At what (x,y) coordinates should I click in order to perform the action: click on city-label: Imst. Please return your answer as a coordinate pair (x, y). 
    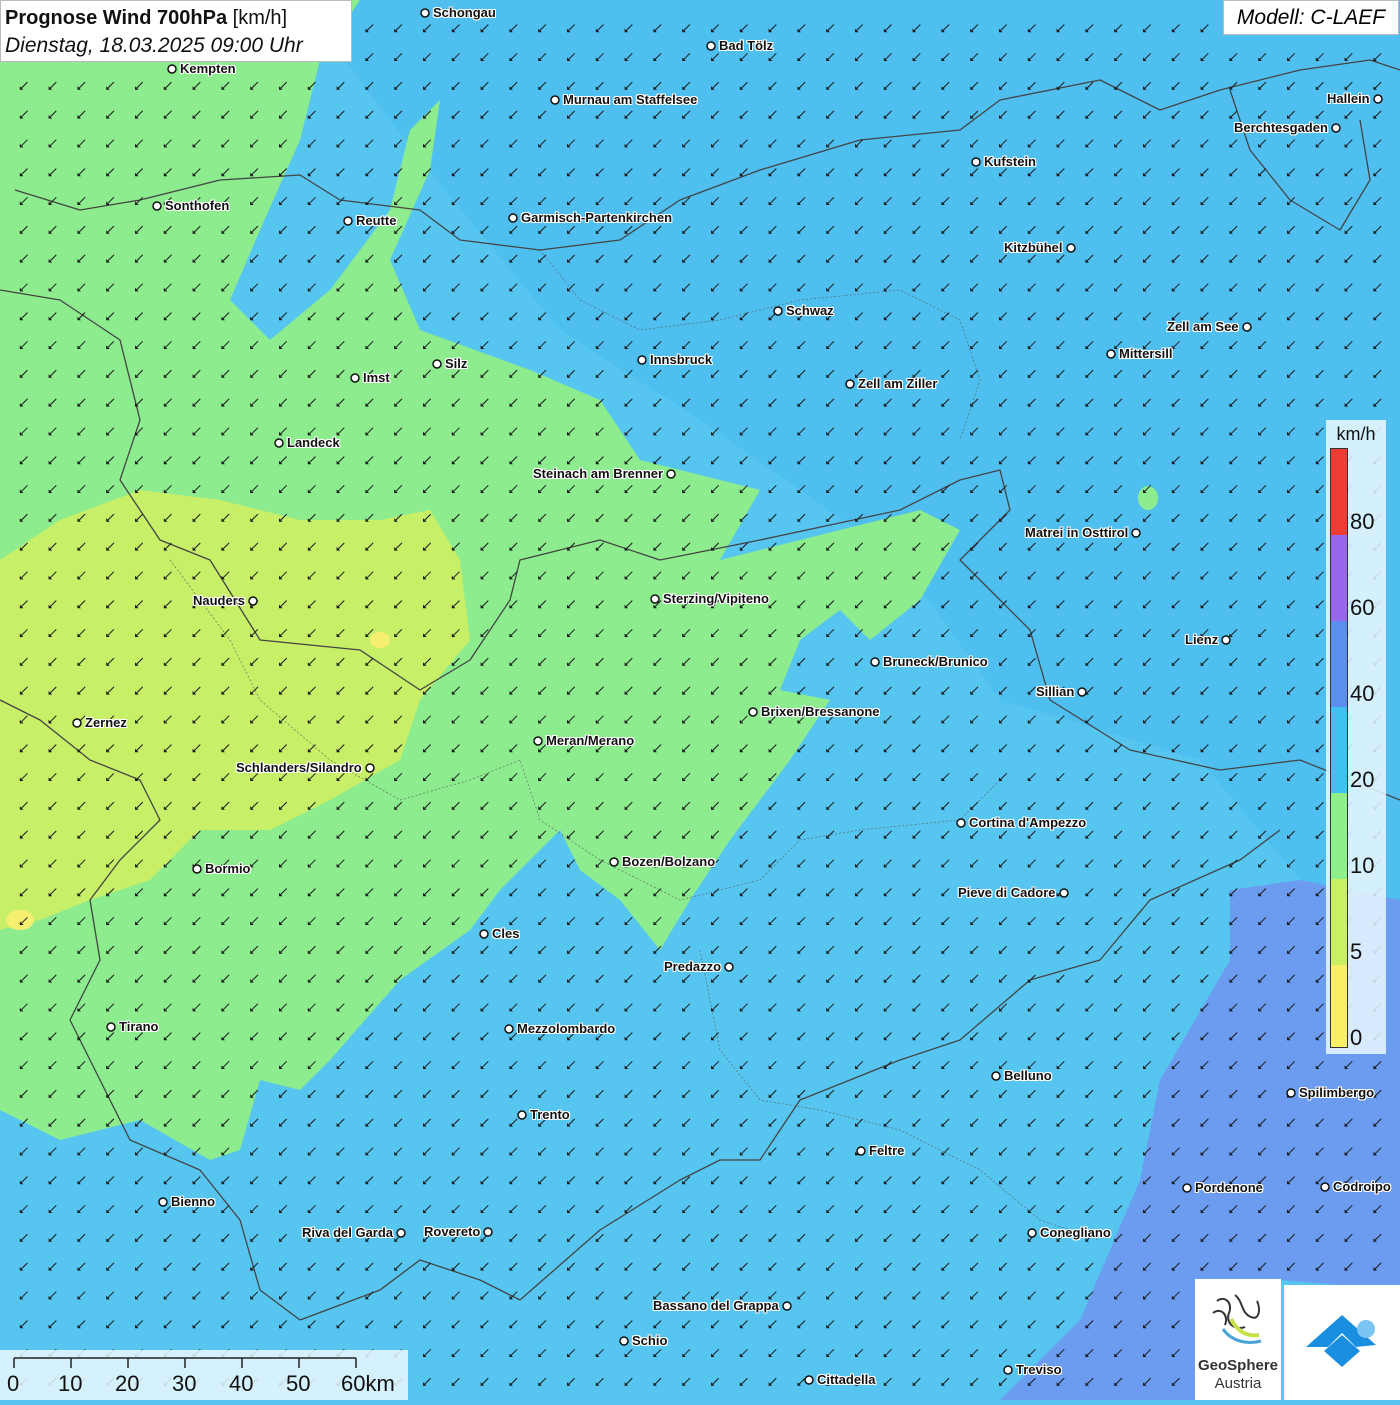
    Looking at the image, I should click on (376, 377).